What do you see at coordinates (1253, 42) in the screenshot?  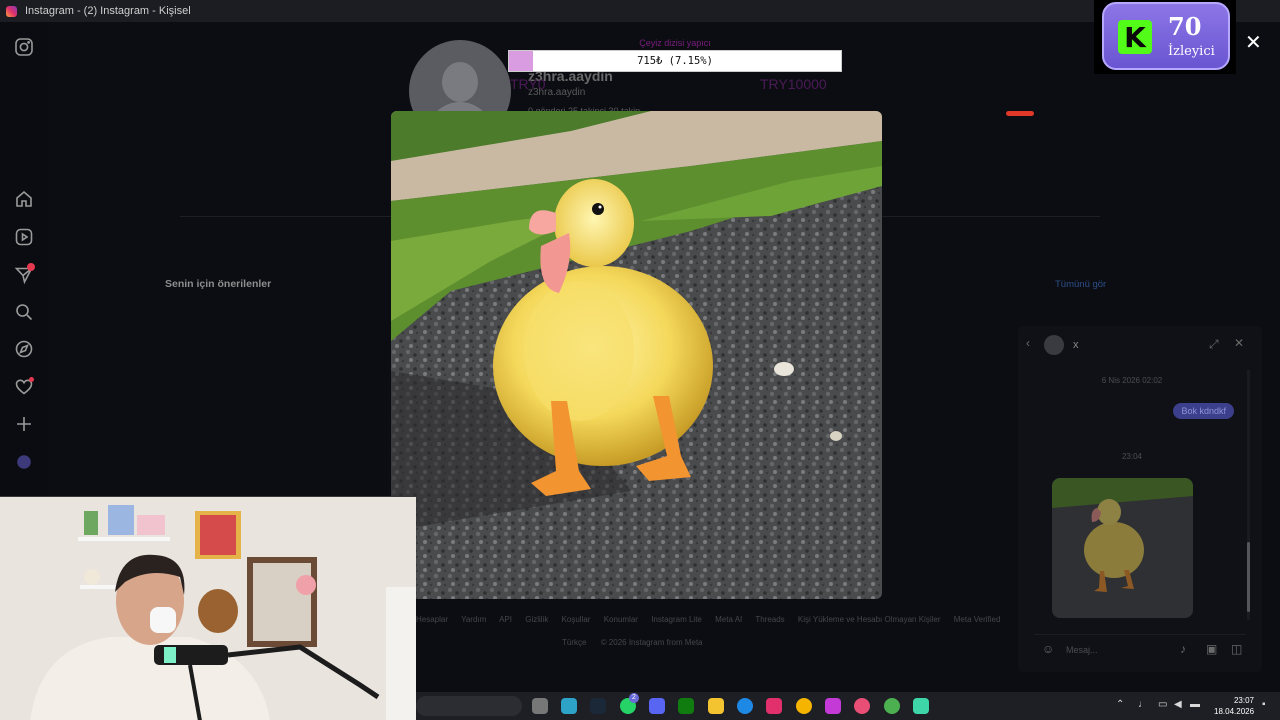 I see `close-icon: ✕` at bounding box center [1253, 42].